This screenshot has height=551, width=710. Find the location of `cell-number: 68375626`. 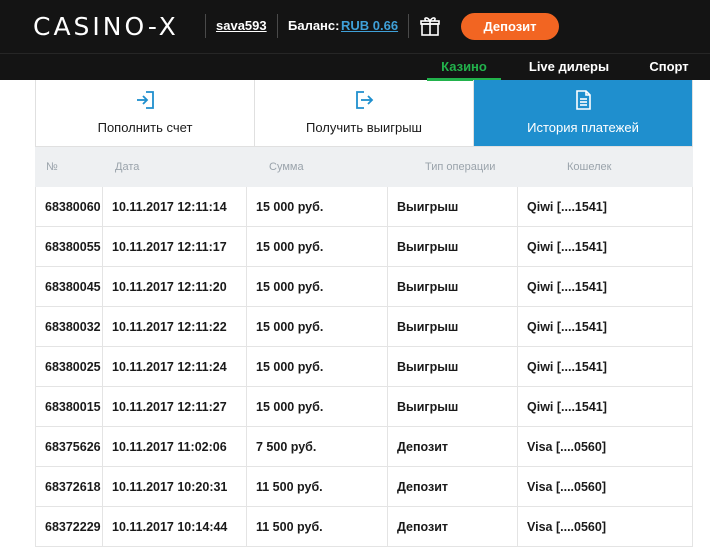

cell-number: 68375626 is located at coordinates (73, 447).